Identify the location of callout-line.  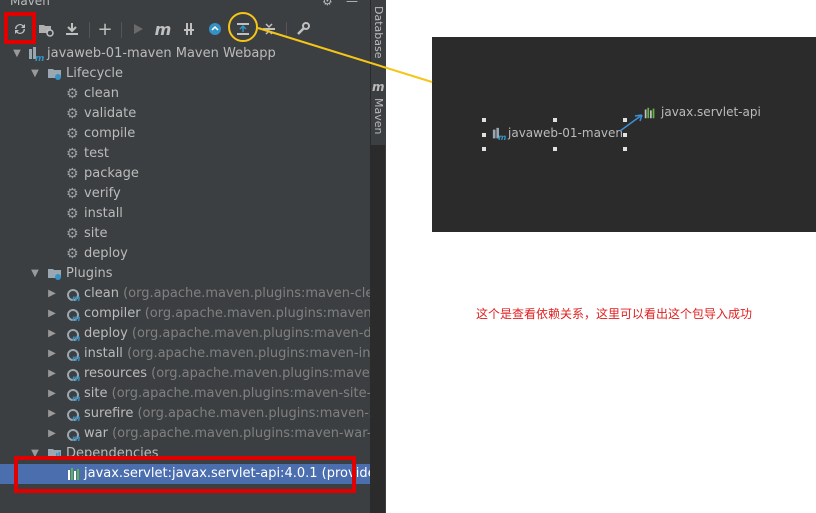
(345, 55).